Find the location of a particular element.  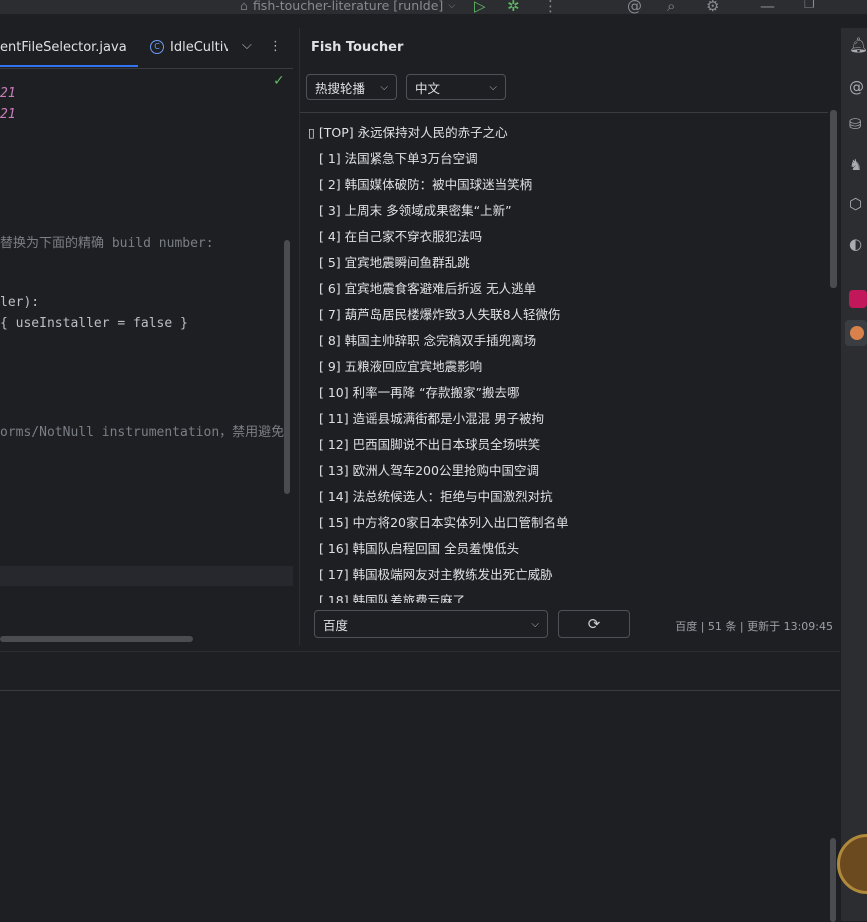

branch-icon: ⌂ is located at coordinates (244, 6).